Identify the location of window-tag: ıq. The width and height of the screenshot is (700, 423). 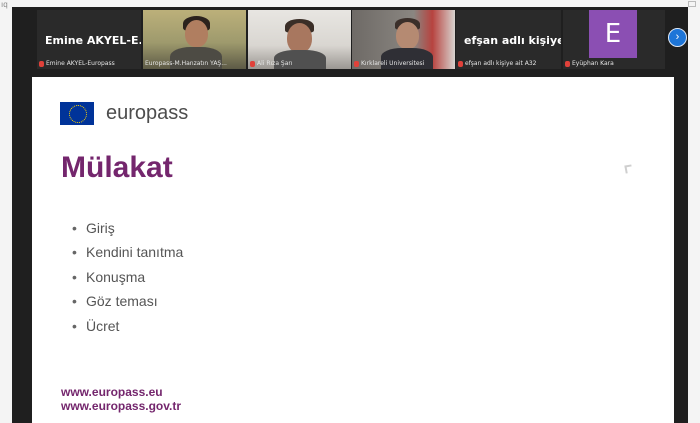
(4, 4).